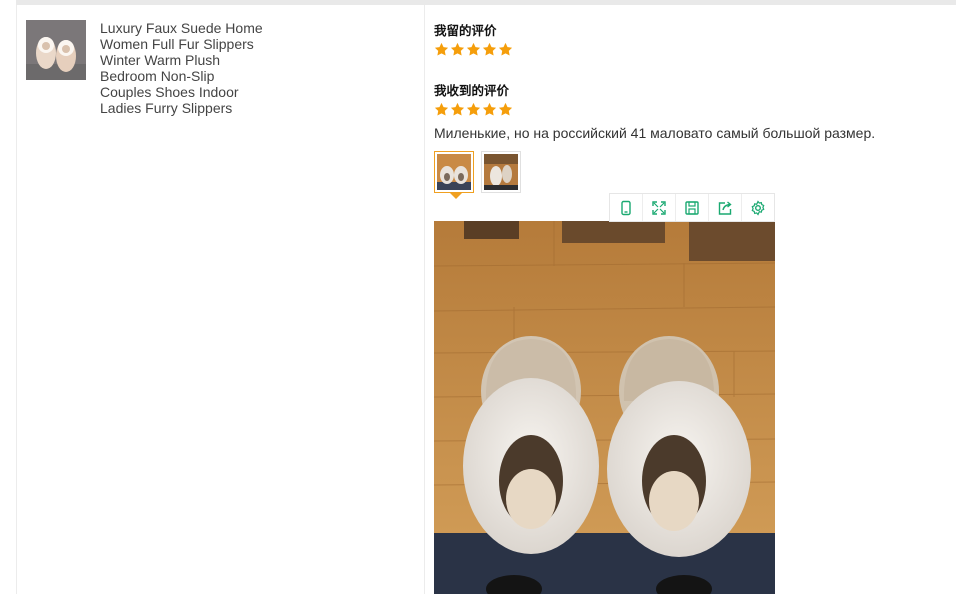 Image resolution: width=956 pixels, height=594 pixels. What do you see at coordinates (16, 299) in the screenshot?
I see `left-border` at bounding box center [16, 299].